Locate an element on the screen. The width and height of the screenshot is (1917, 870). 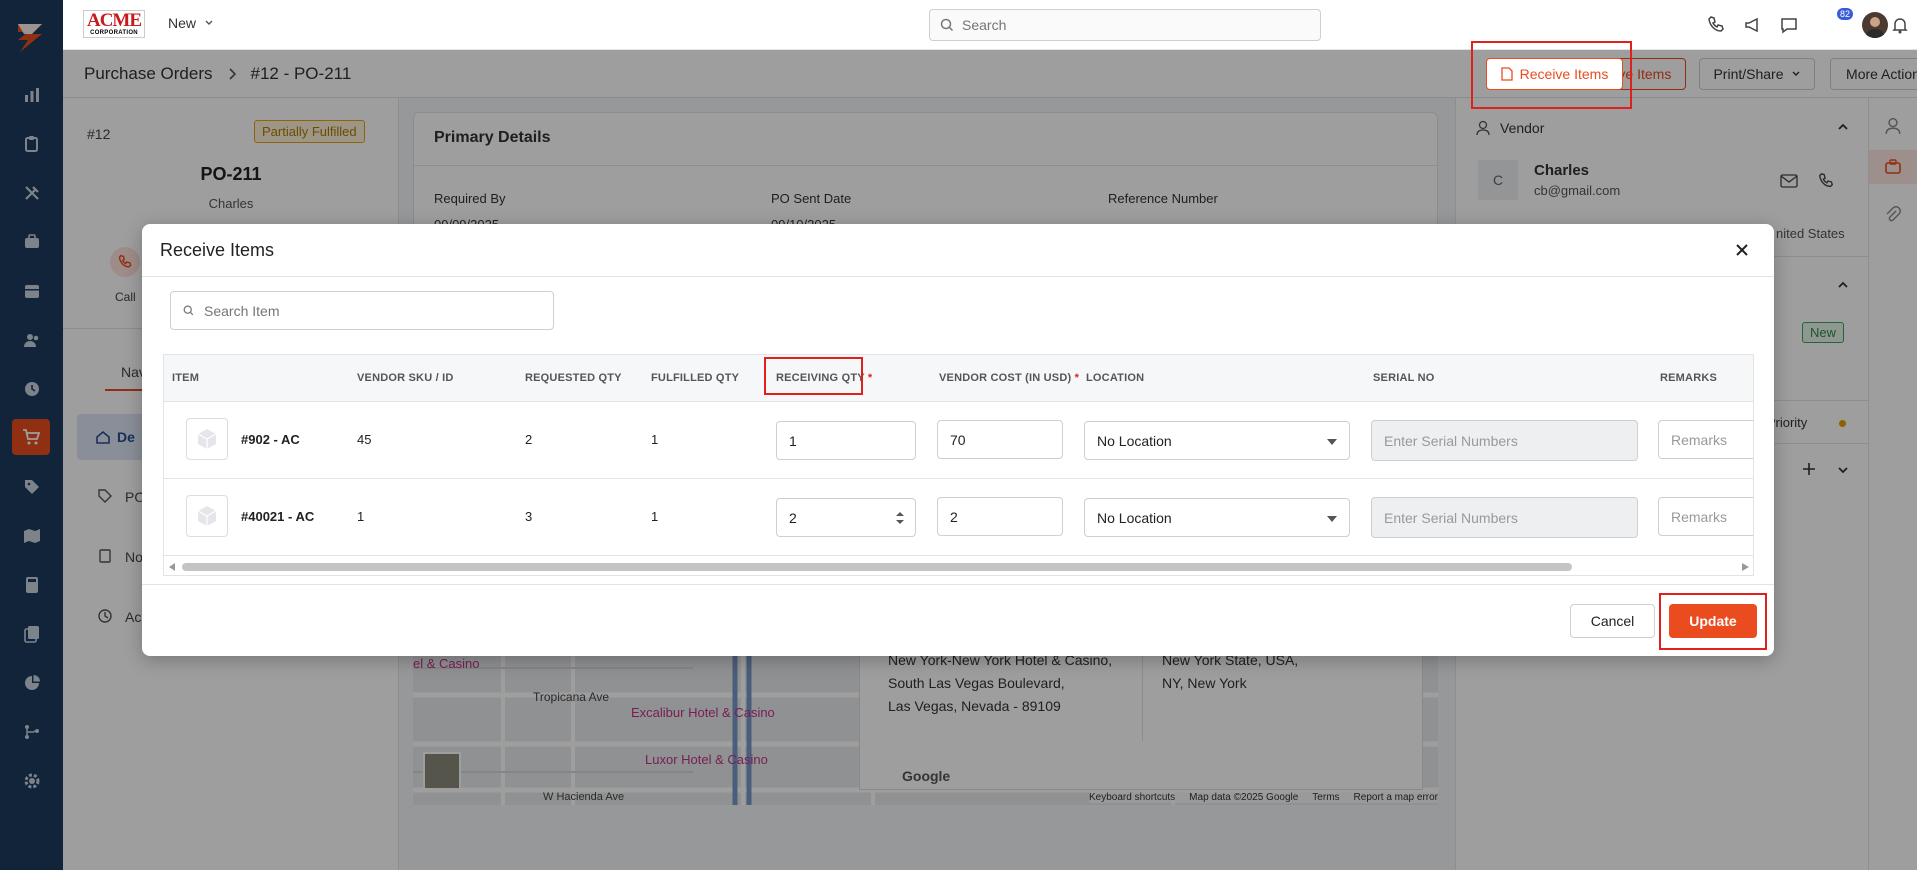
megaphone-icon is located at coordinates (1753, 25).